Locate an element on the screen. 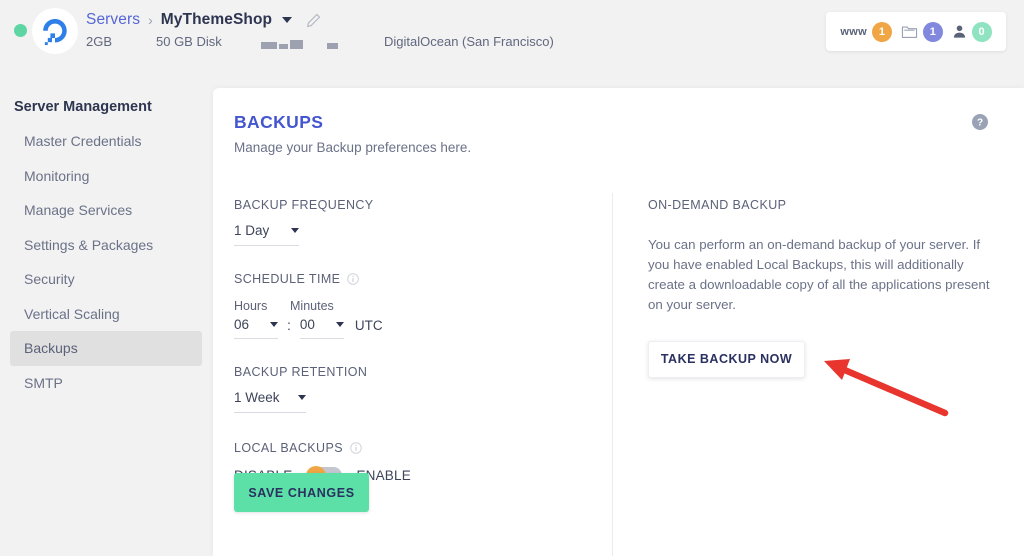 This screenshot has height=556, width=1024. minutes-select: 00 is located at coordinates (321, 328).